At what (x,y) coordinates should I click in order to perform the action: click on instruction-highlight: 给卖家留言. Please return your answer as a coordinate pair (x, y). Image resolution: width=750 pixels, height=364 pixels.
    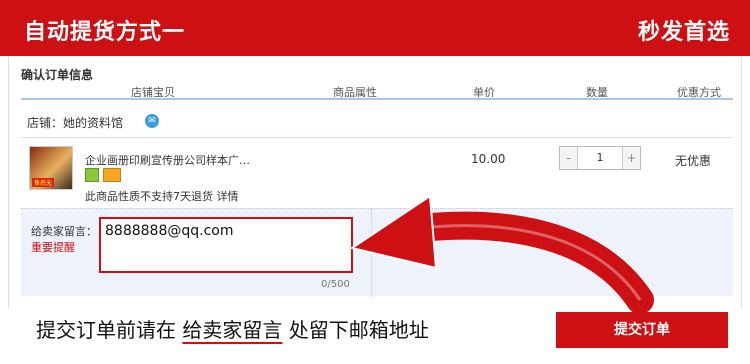
    Looking at the image, I should click on (232, 330).